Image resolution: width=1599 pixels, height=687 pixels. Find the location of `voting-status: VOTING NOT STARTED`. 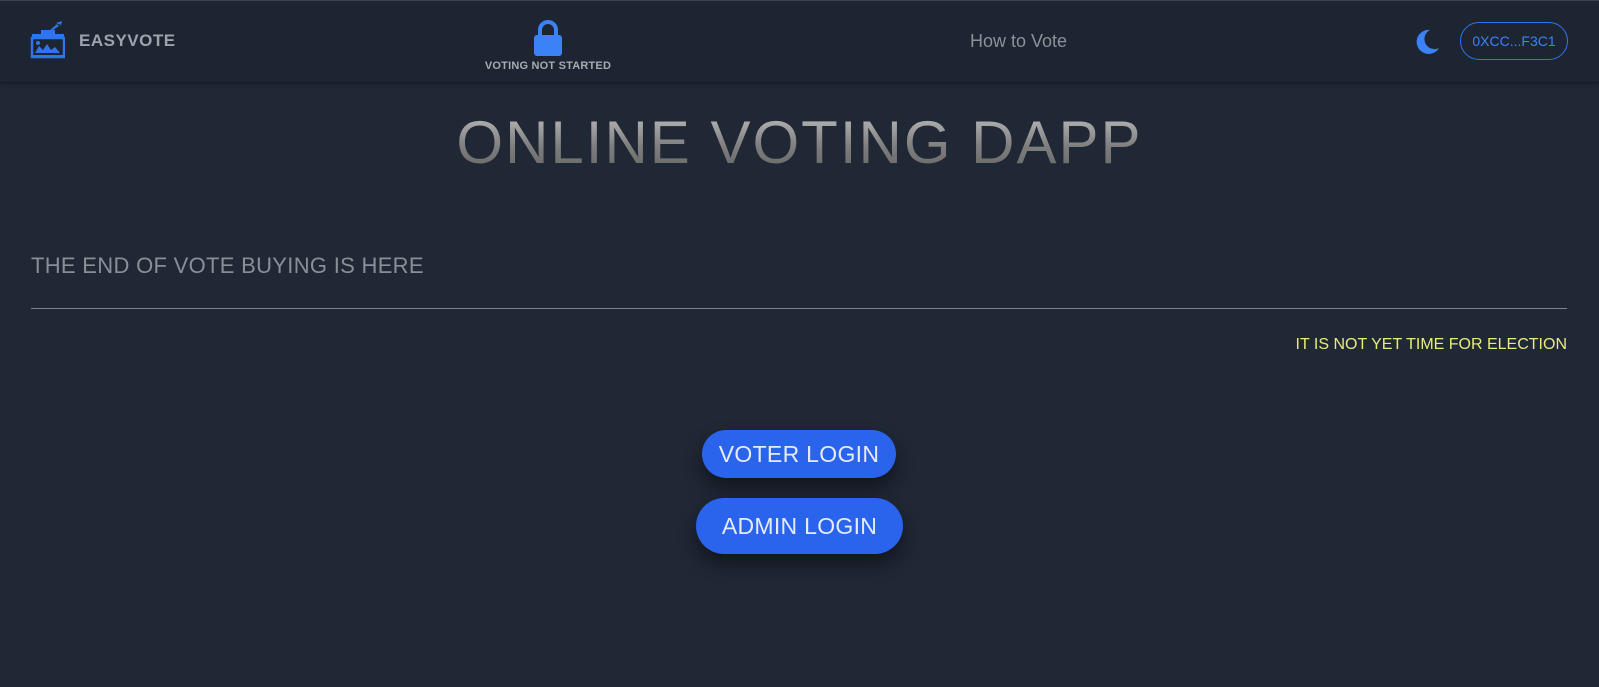

voting-status: VOTING NOT STARTED is located at coordinates (548, 45).